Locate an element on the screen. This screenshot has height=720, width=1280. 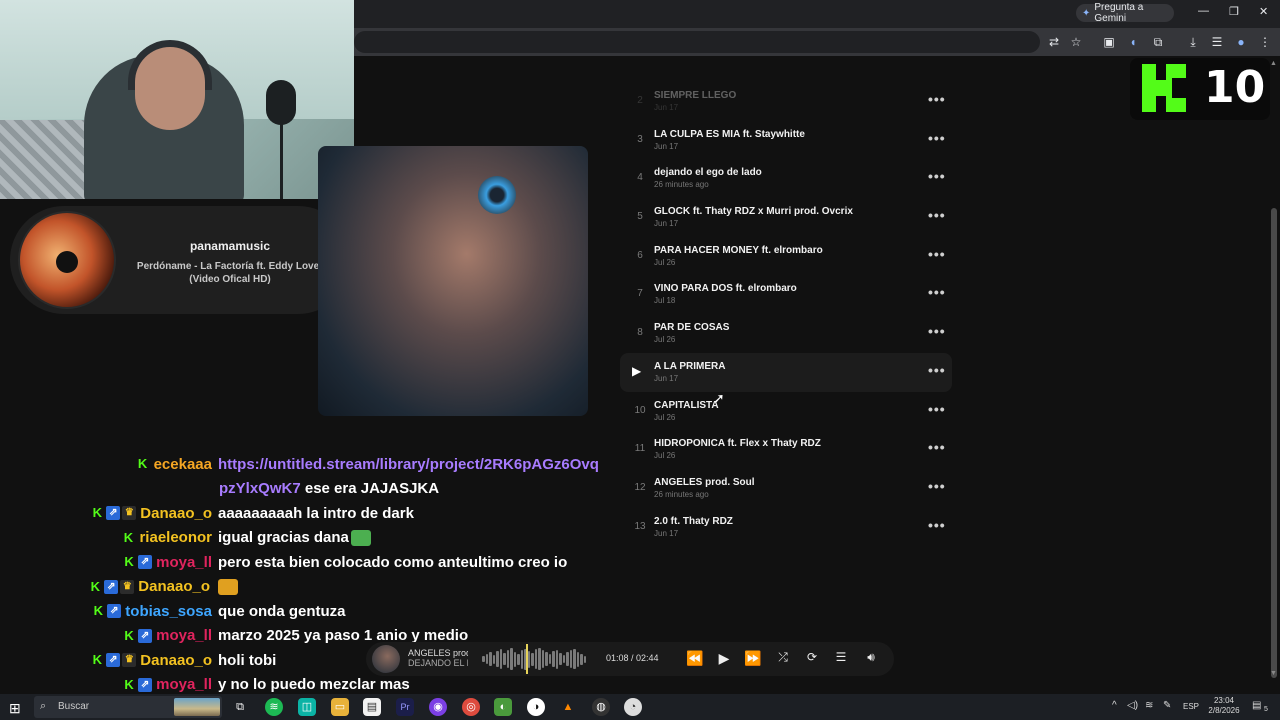
obs-icon: ◍ is located at coordinates (601, 707).